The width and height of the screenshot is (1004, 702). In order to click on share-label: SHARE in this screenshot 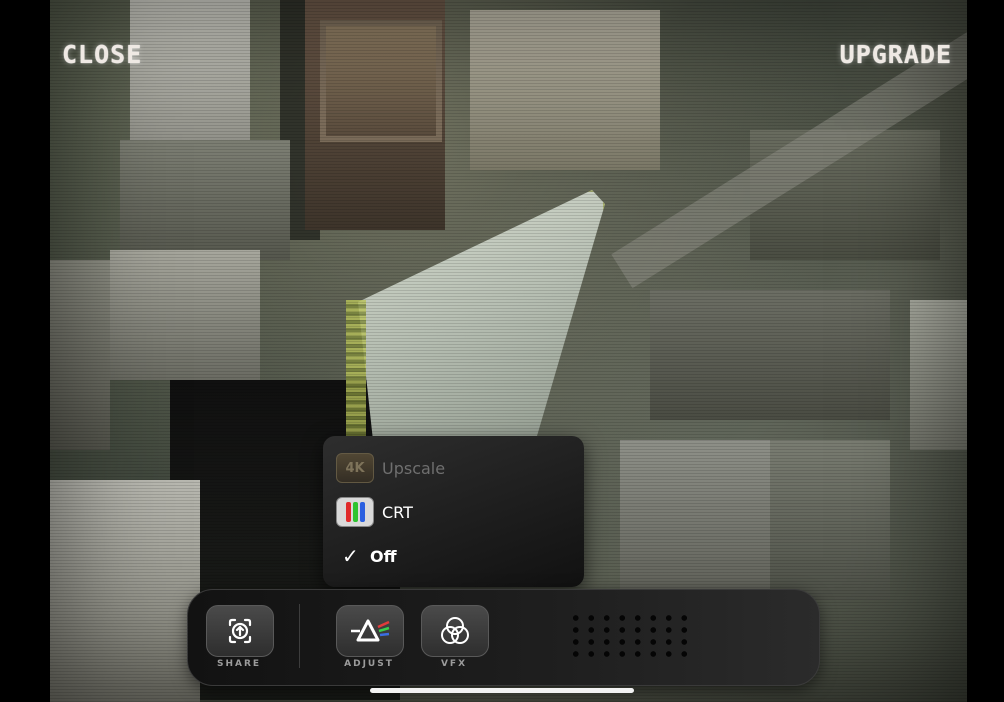, I will do `click(239, 664)`.